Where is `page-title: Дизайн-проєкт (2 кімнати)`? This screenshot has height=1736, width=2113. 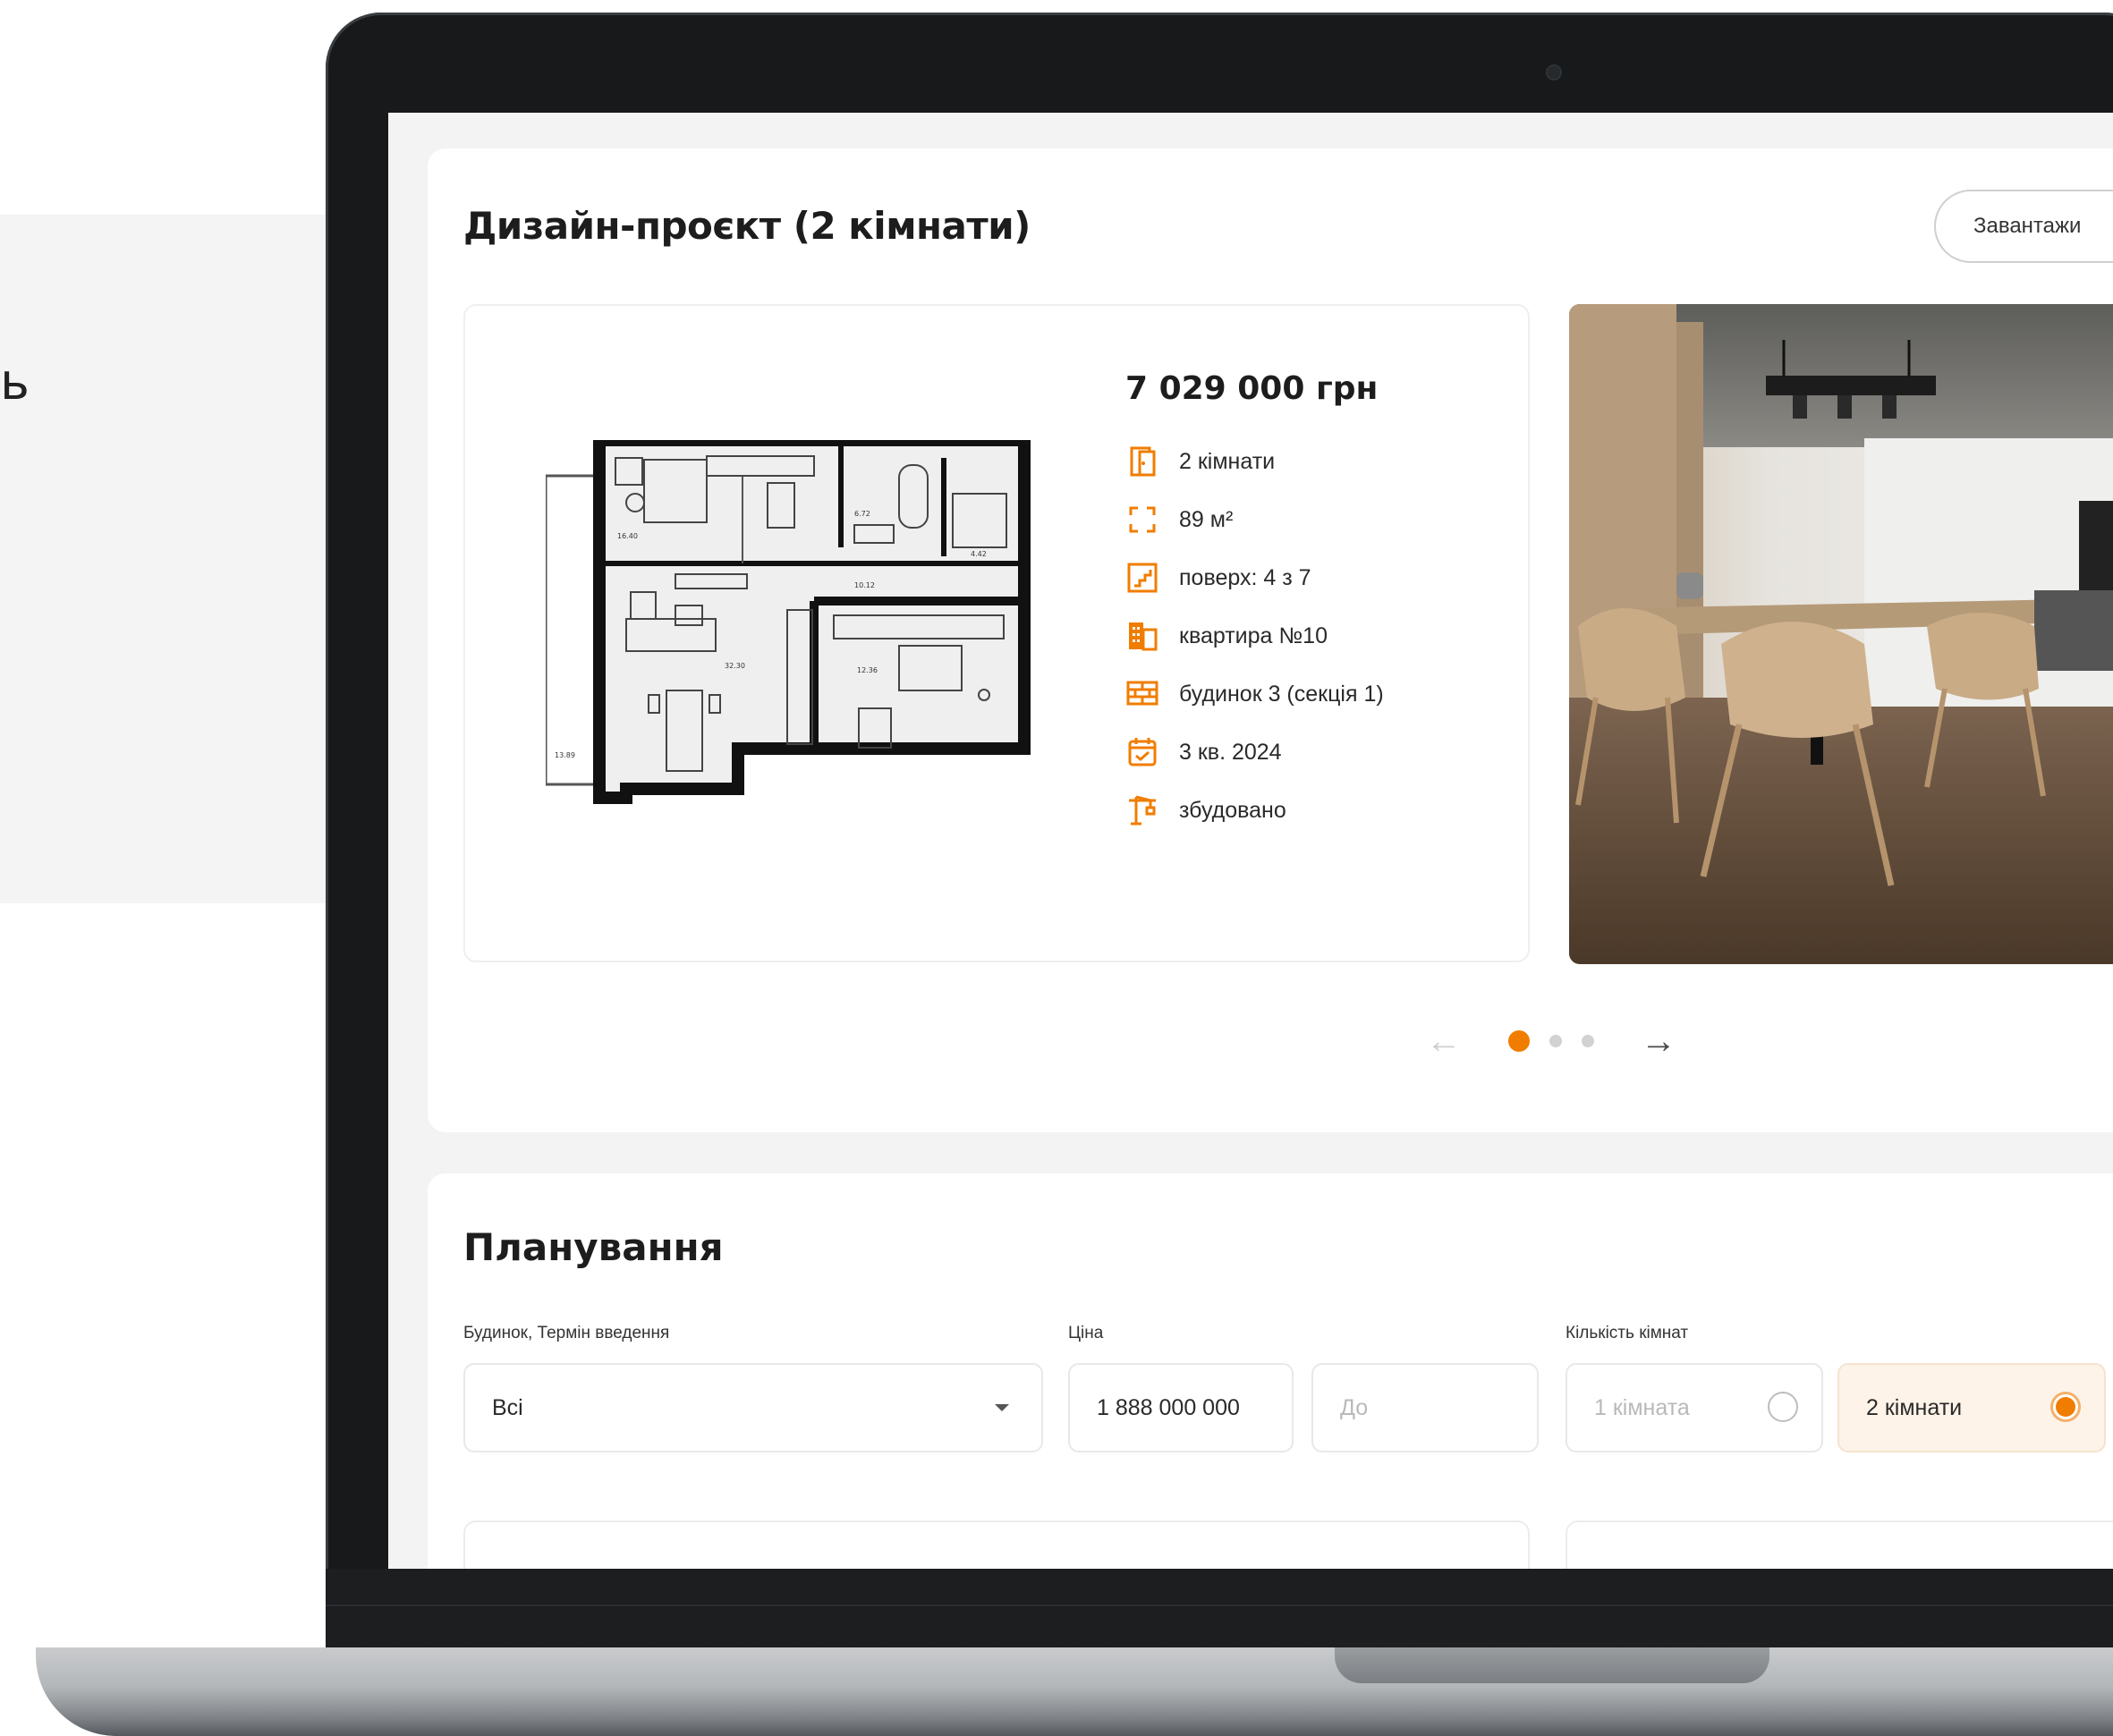 page-title: Дизайн-проєкт (2 кімнати) is located at coordinates (747, 226).